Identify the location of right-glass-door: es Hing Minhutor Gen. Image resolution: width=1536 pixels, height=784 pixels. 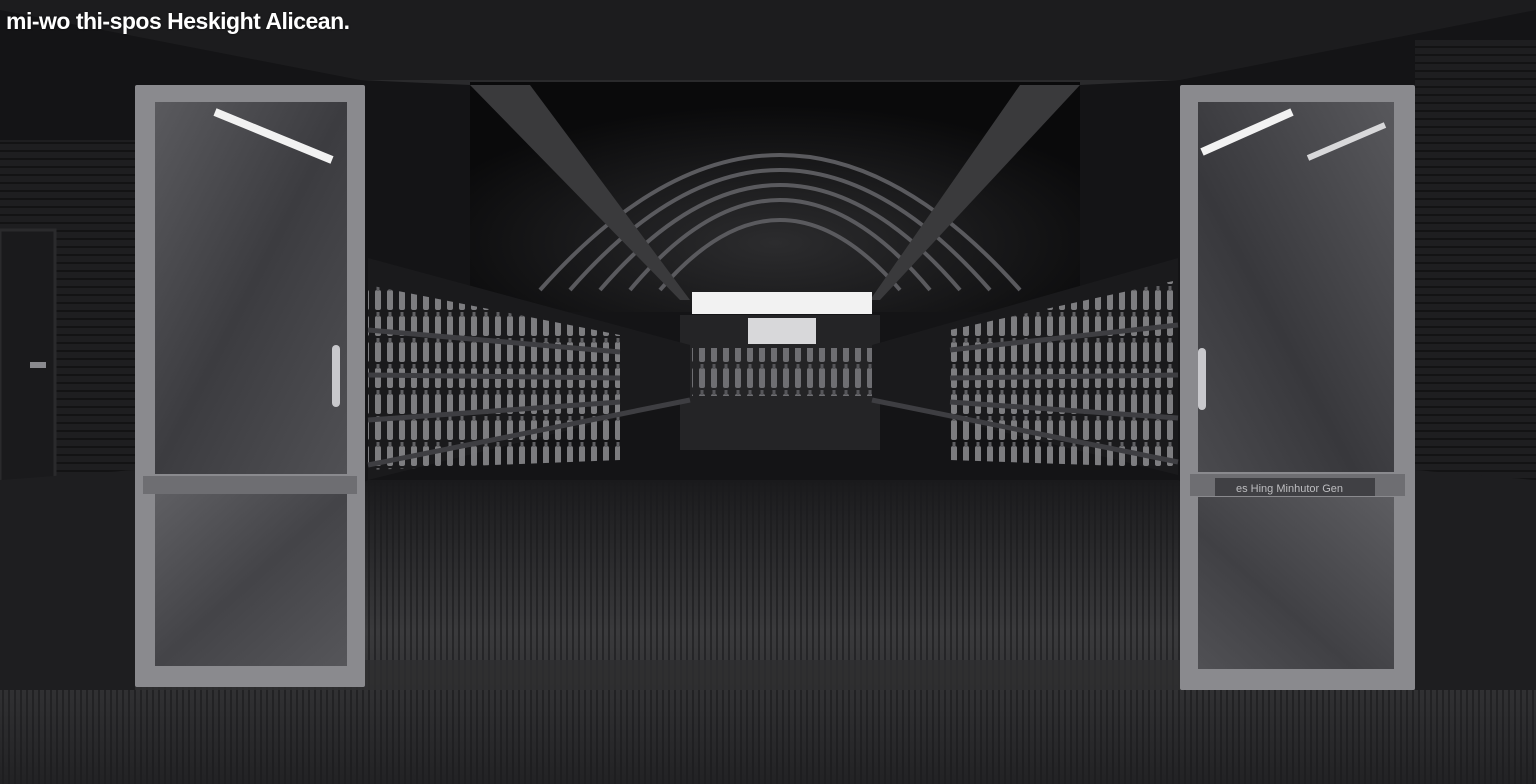
(1297, 387).